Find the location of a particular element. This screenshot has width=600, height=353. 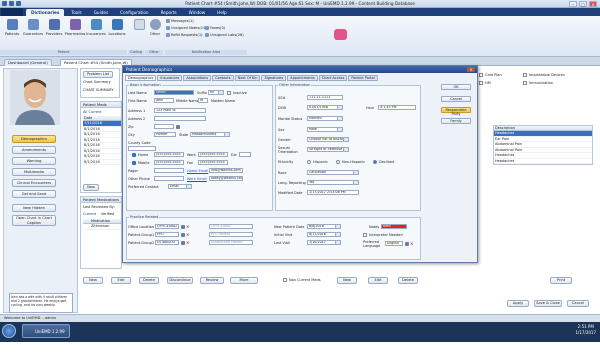

first-name-field: John is located at coordinates (164, 100).